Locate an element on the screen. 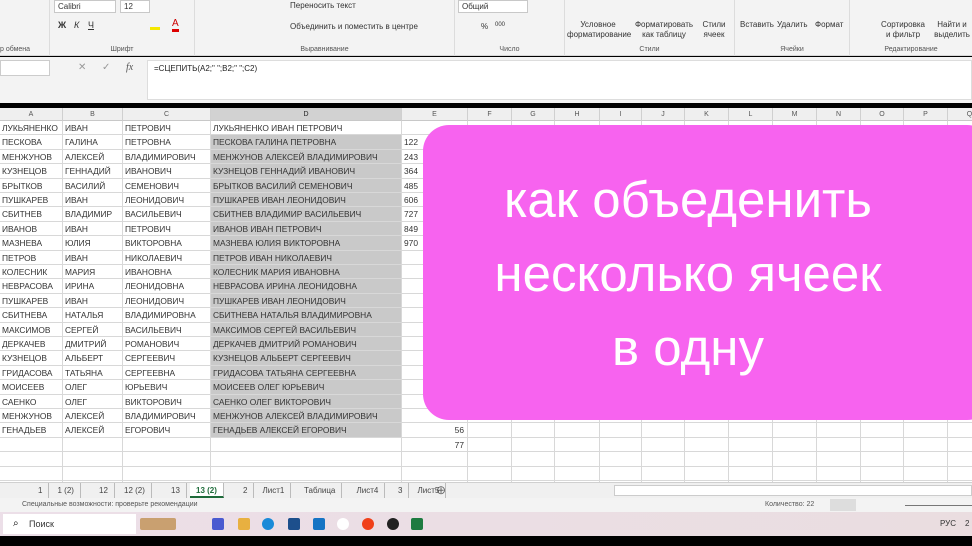  cell-j23 is located at coordinates (663, 445).